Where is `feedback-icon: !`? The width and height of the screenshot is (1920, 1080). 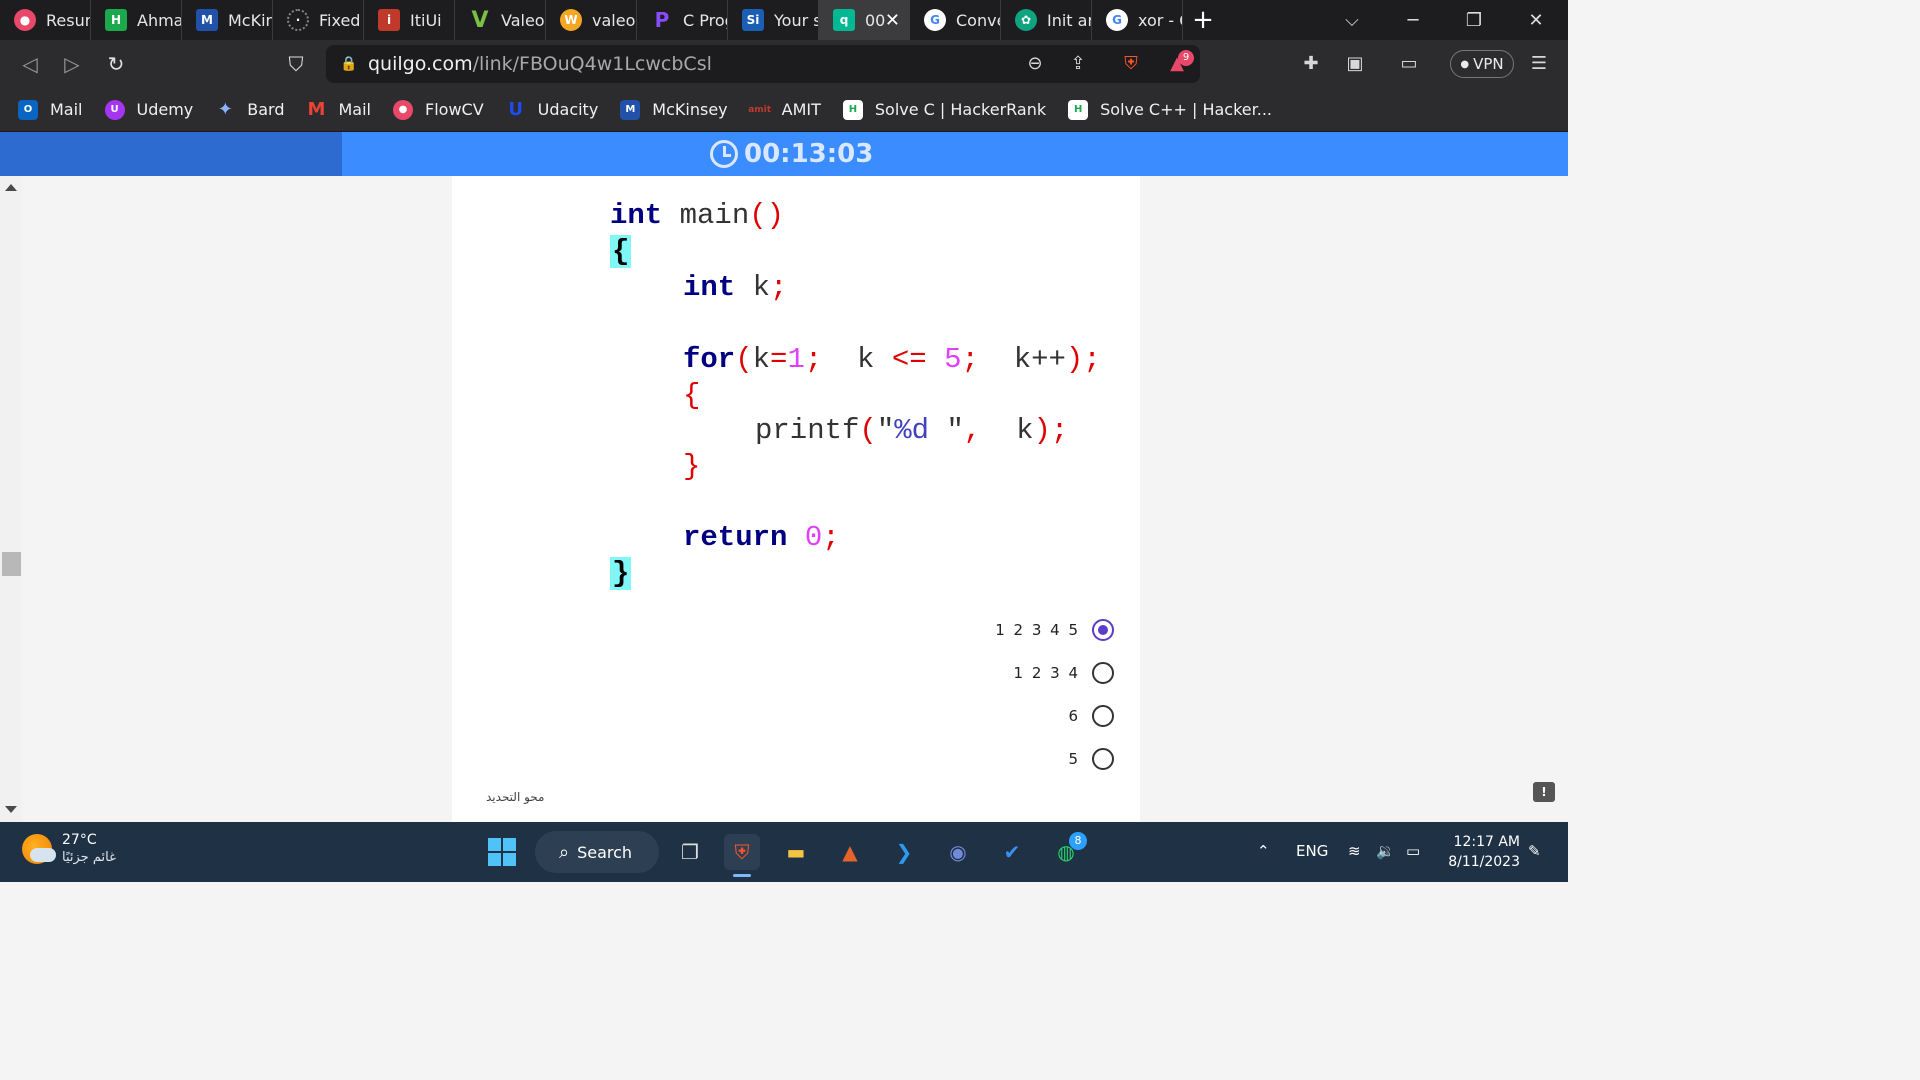
feedback-icon: ! is located at coordinates (1544, 792).